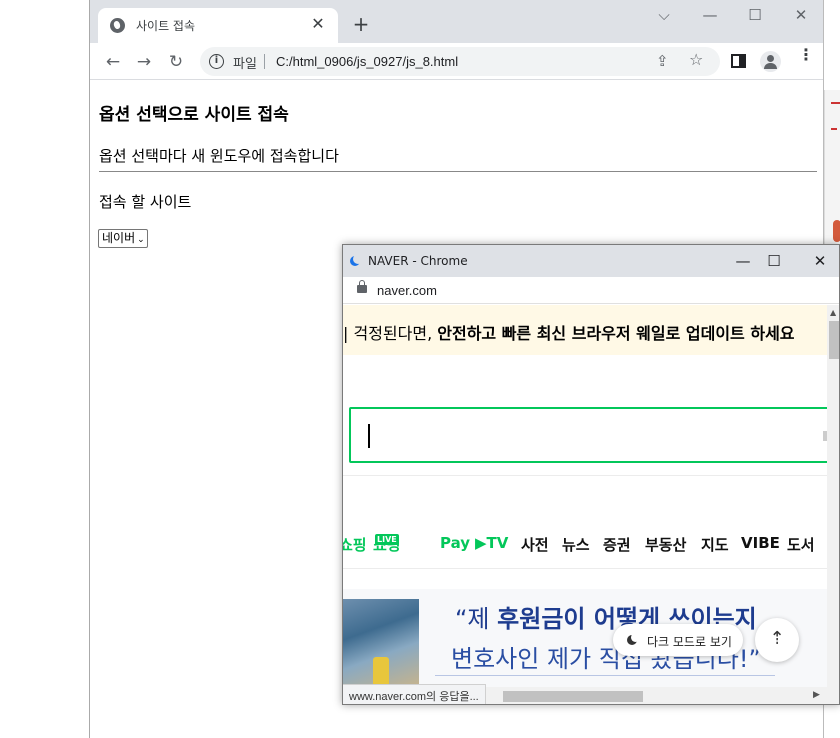 Image resolution: width=840 pixels, height=738 pixels. What do you see at coordinates (770, 61) in the screenshot?
I see `profile-avatar` at bounding box center [770, 61].